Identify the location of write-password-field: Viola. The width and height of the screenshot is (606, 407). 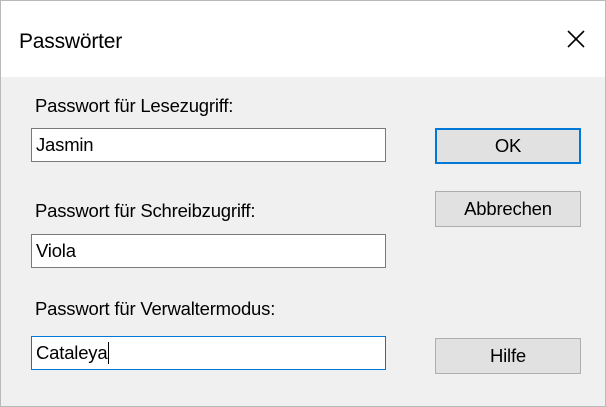
(208, 251).